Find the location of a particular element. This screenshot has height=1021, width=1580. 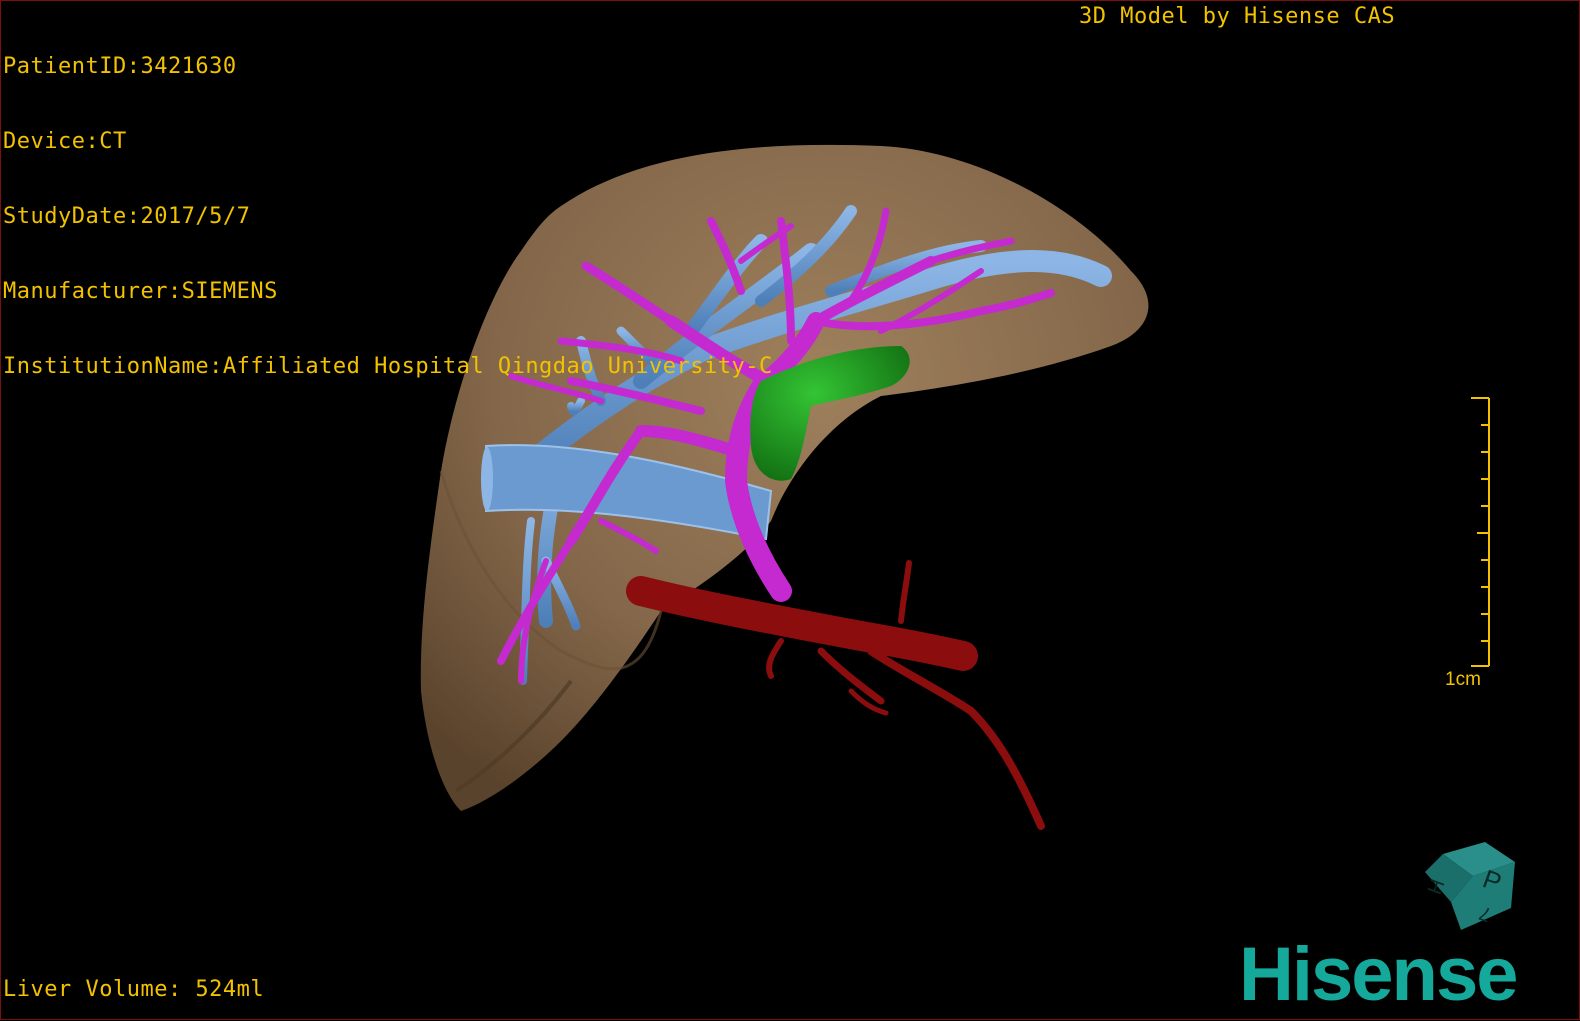

scale-label: 1cm is located at coordinates (1463, 679).